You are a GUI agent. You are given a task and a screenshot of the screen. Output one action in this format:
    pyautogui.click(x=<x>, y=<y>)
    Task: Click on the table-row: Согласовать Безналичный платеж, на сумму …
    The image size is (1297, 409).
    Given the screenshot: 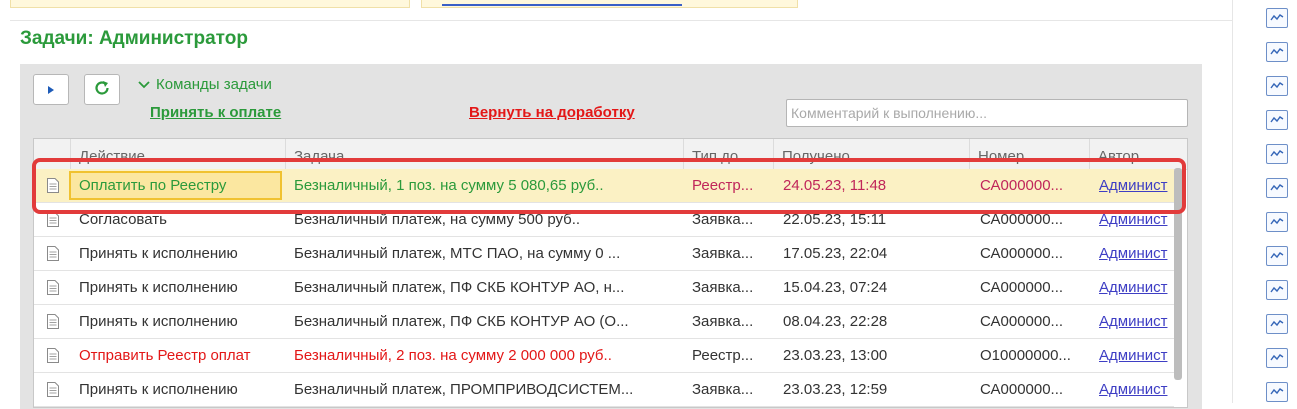 What is the action you would take?
    pyautogui.click(x=604, y=220)
    